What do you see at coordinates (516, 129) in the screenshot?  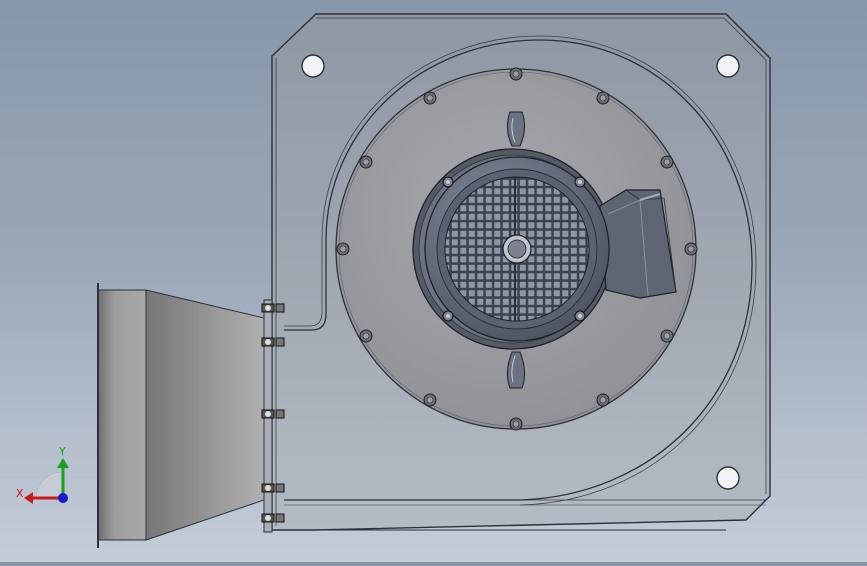 I see `lifting-eye-top` at bounding box center [516, 129].